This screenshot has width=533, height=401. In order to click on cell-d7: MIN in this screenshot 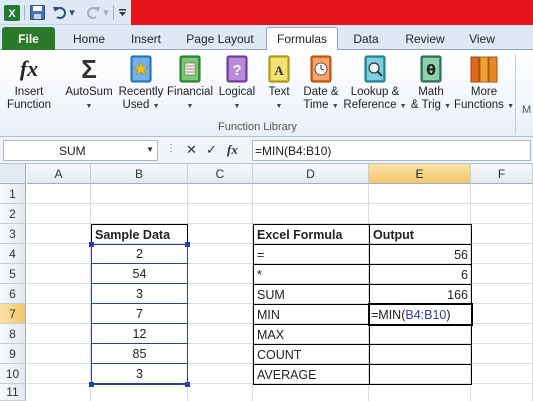, I will do `click(311, 314)`.